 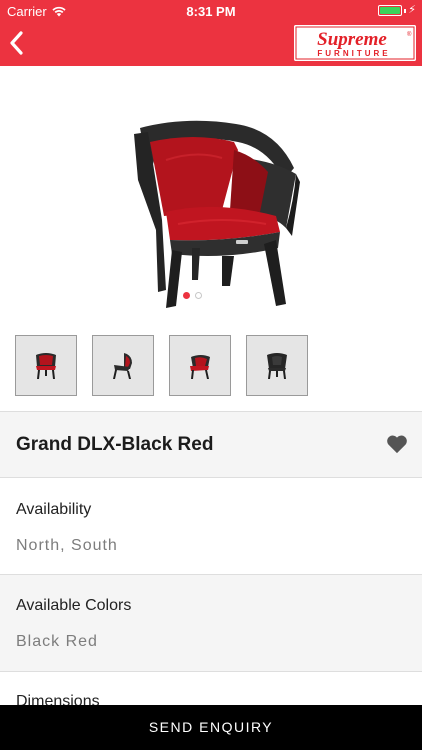 What do you see at coordinates (192, 295) in the screenshot?
I see `gallery-pagination` at bounding box center [192, 295].